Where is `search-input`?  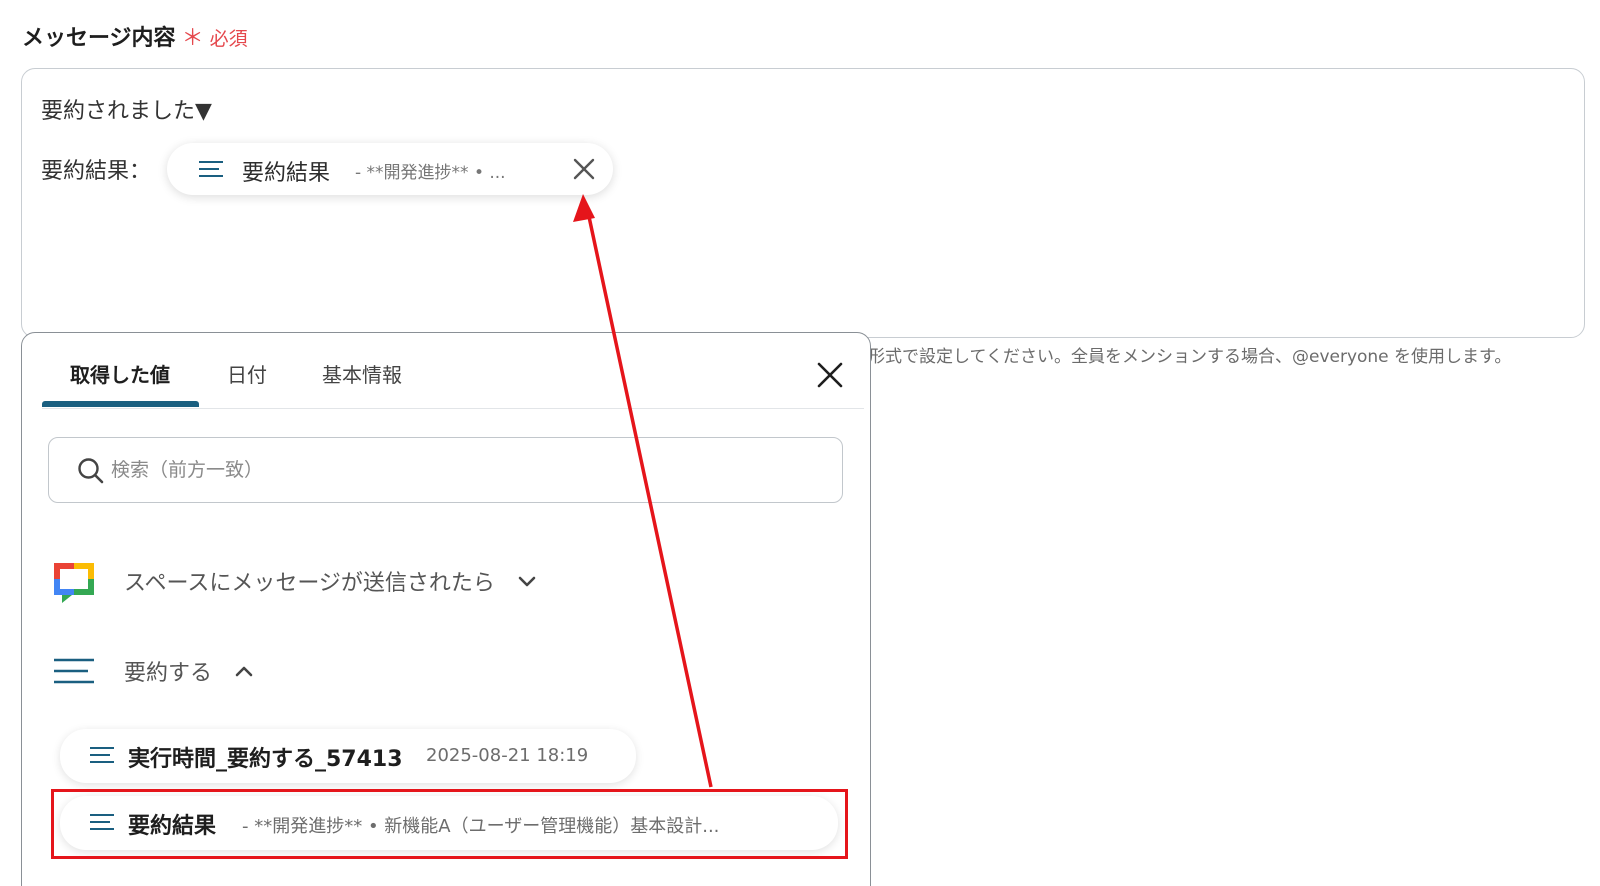
search-input is located at coordinates (461, 470).